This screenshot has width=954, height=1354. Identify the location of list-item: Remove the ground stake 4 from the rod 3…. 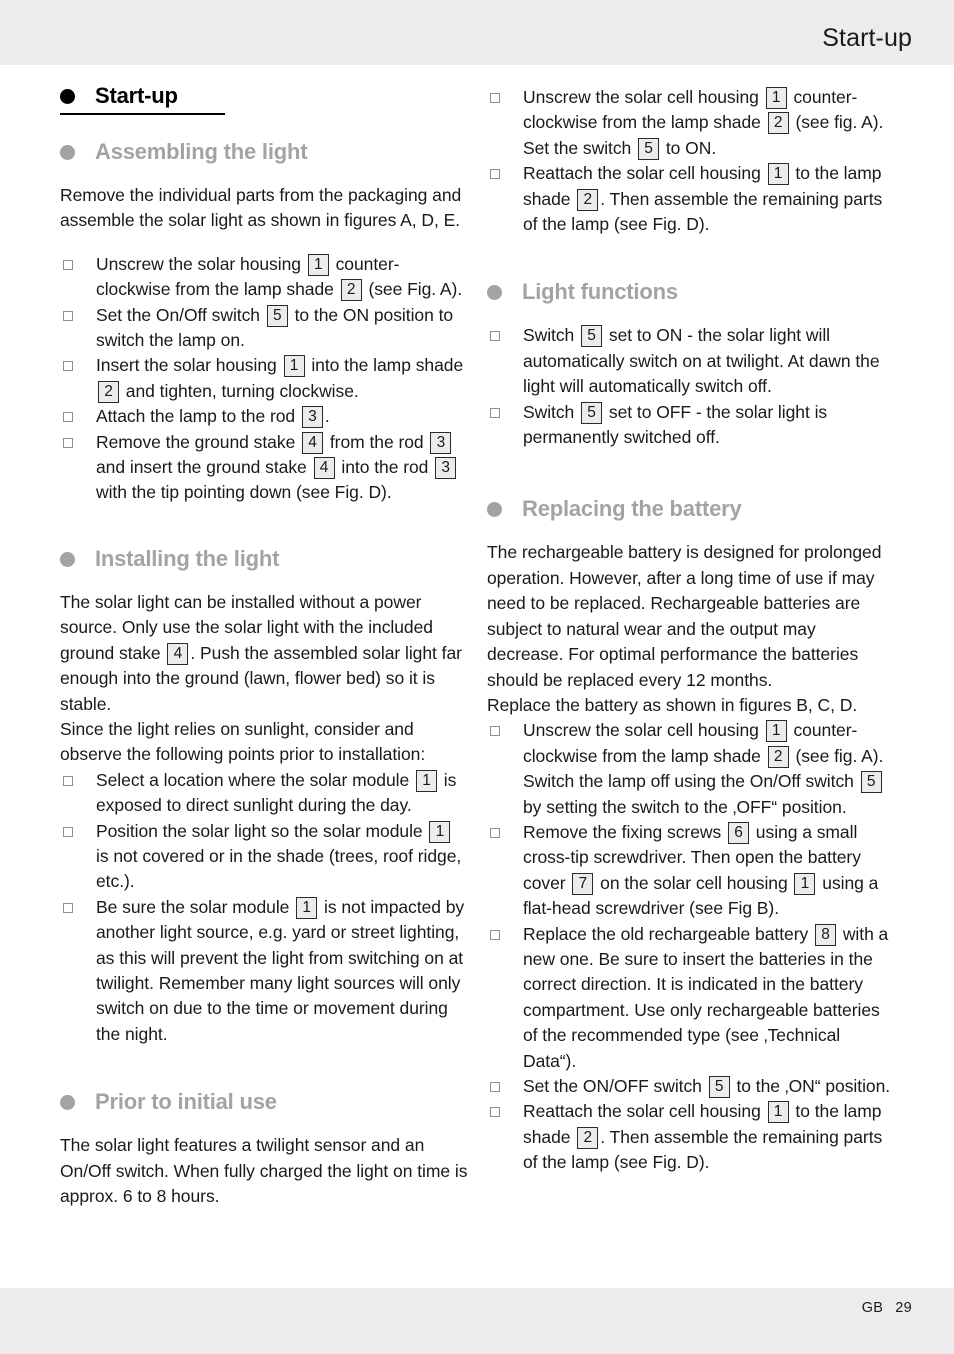
(264, 468).